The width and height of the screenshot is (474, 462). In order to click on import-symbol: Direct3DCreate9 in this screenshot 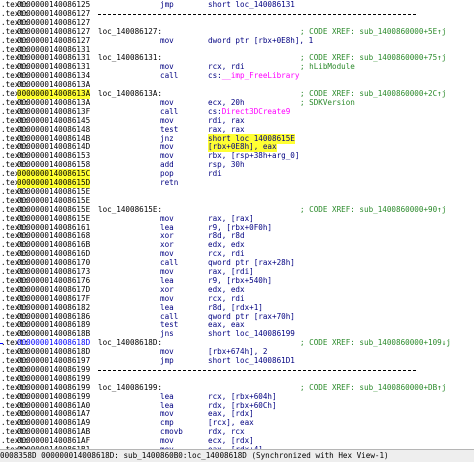, I will do `click(256, 111)`.